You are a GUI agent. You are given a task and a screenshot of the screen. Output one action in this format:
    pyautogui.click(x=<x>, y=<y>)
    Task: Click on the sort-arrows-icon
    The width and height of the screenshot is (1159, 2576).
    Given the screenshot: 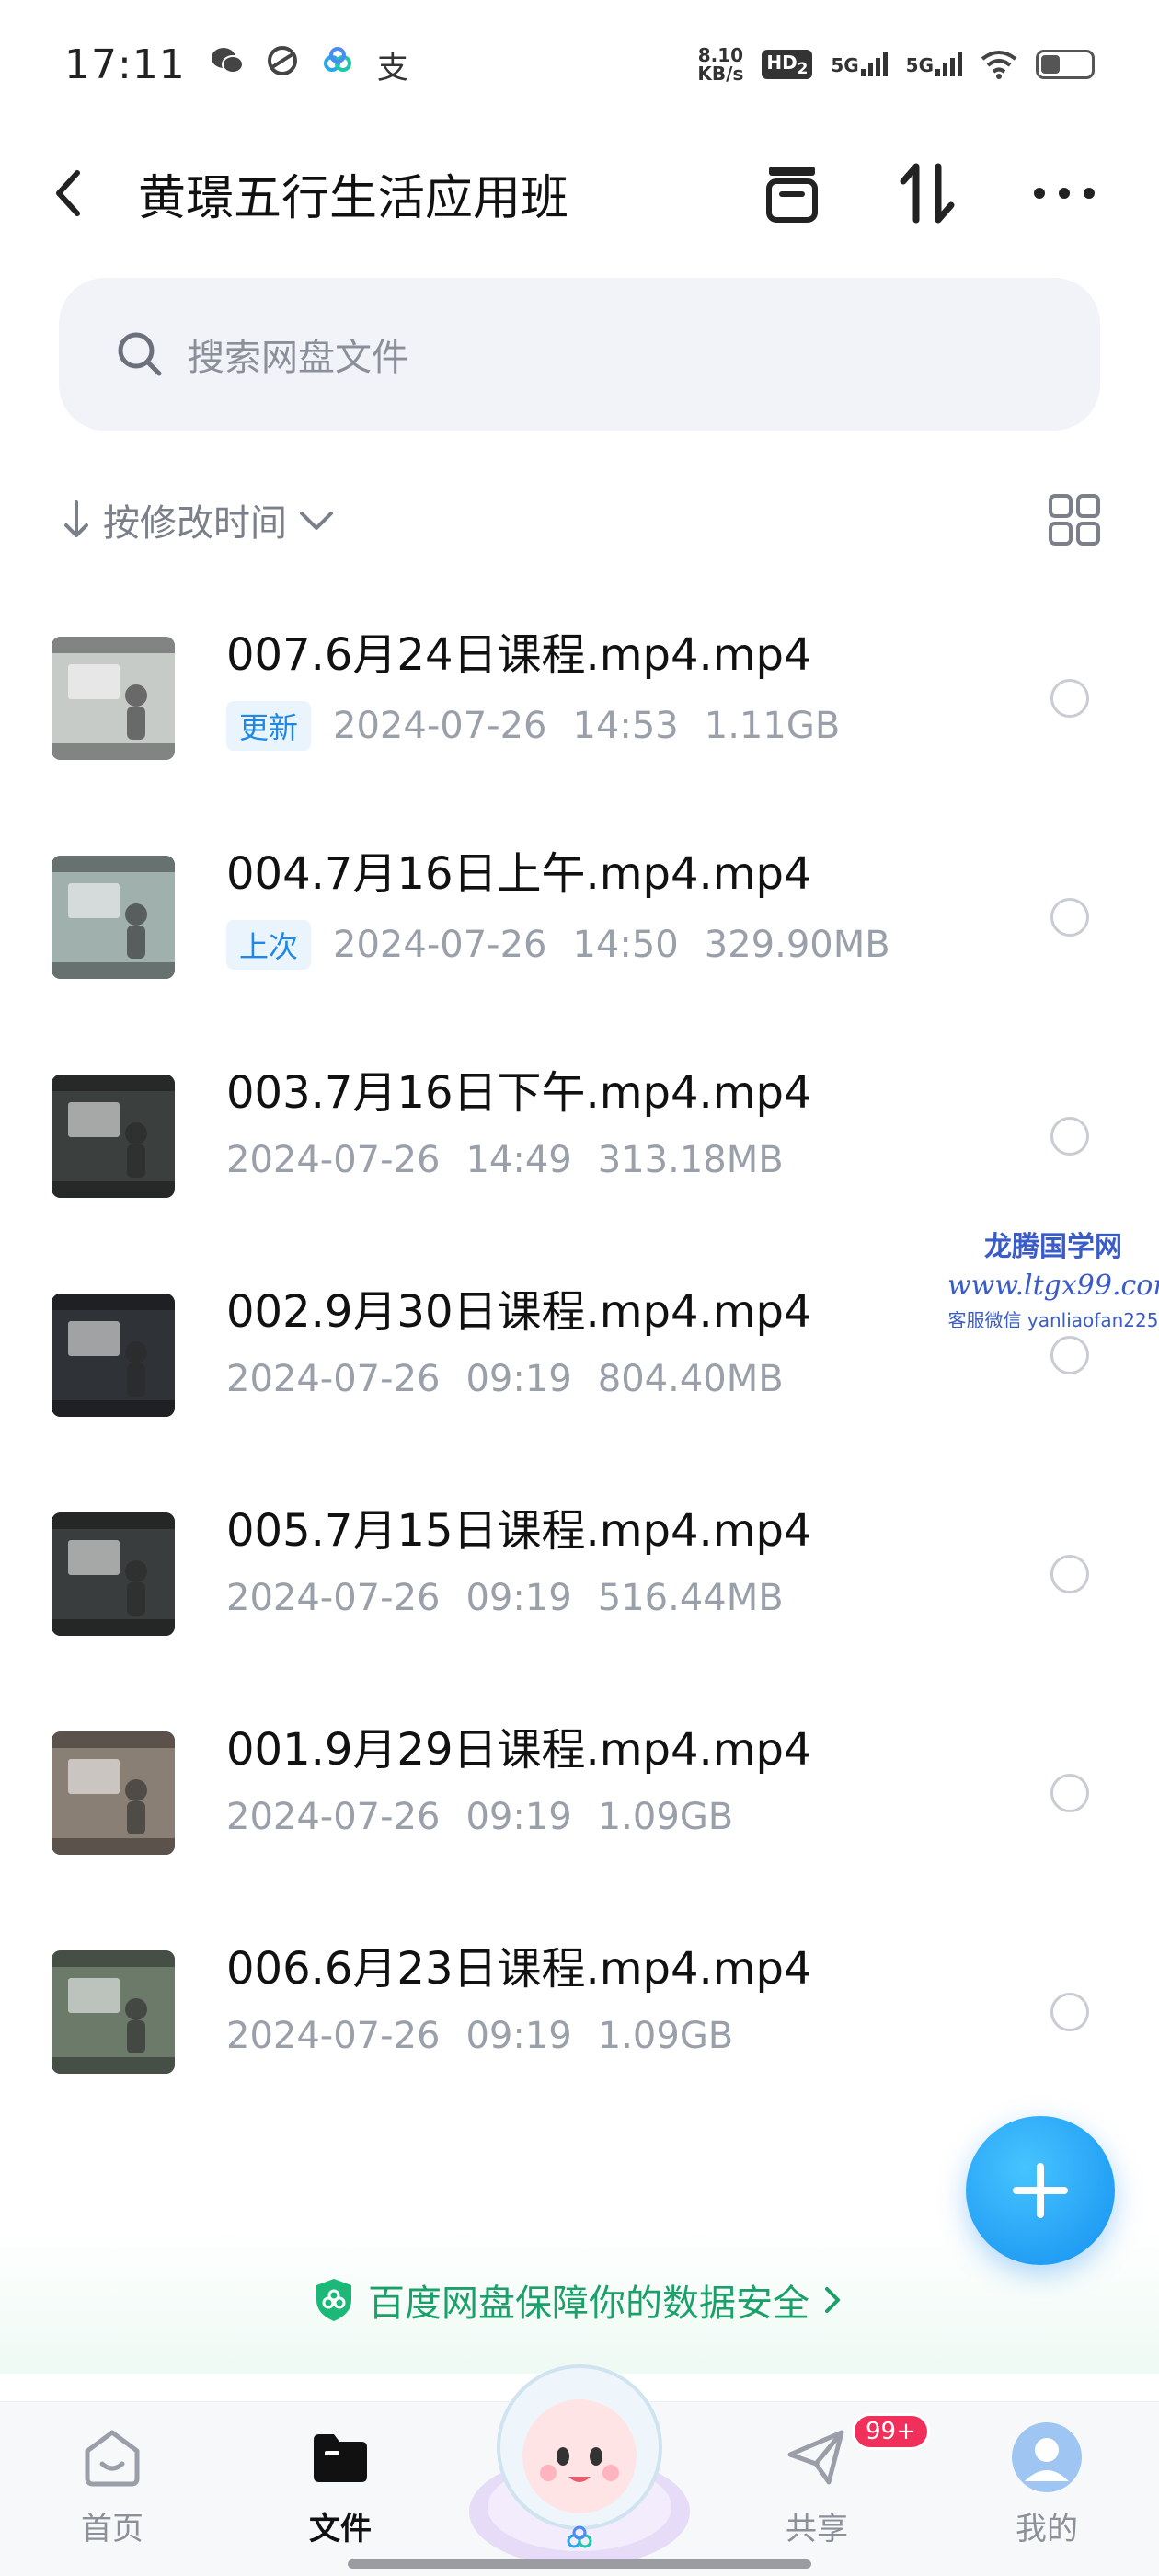 What is the action you would take?
    pyautogui.click(x=927, y=193)
    